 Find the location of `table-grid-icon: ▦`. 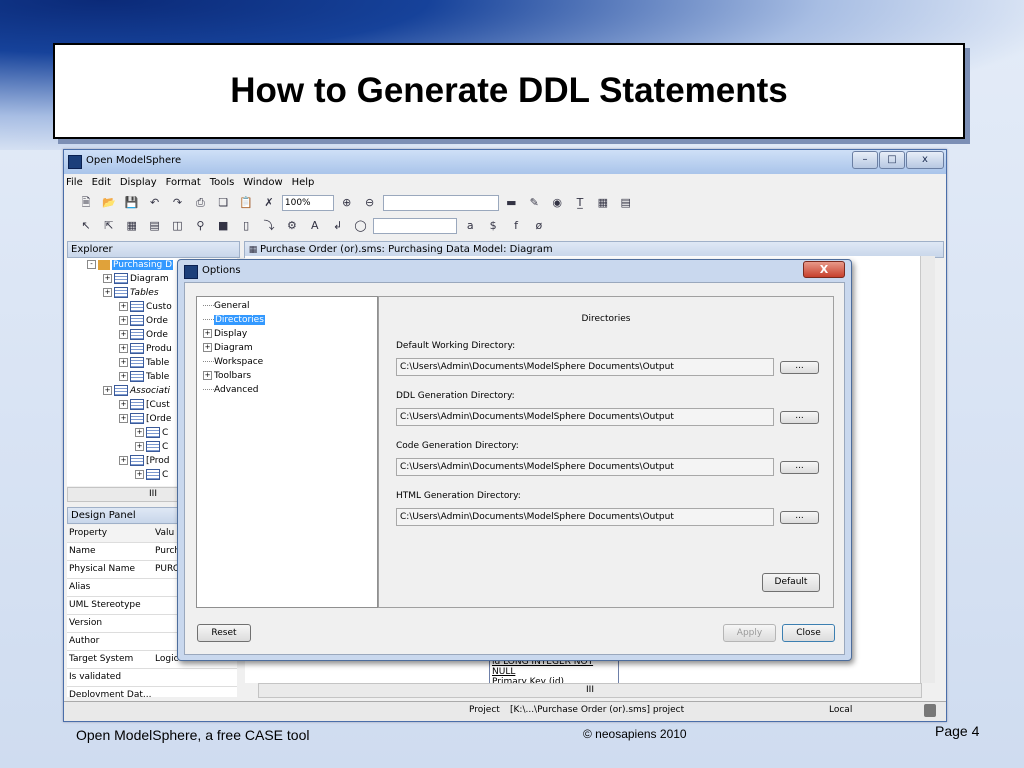

table-grid-icon: ▦ is located at coordinates (603, 203).